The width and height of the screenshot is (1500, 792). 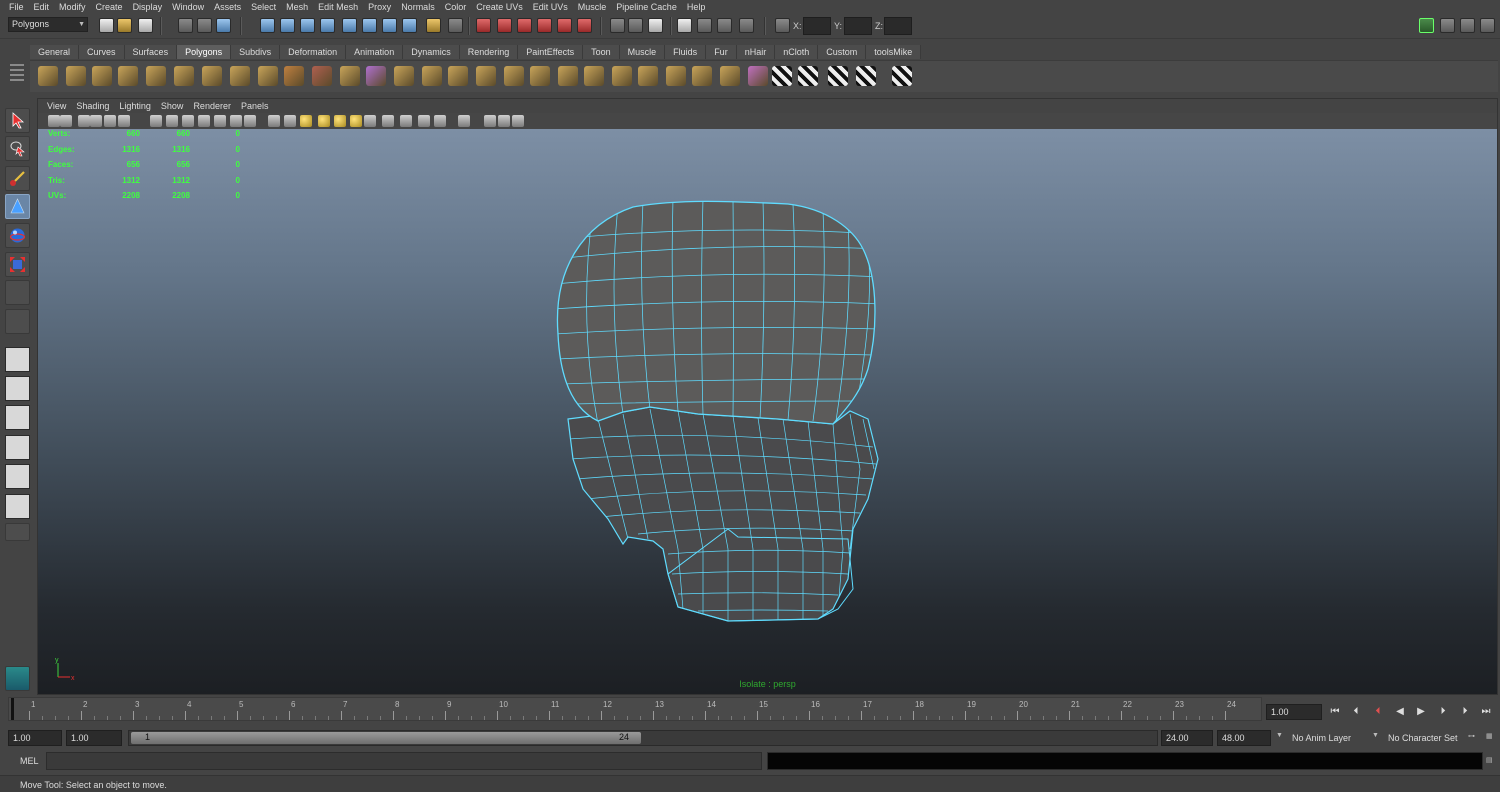 What do you see at coordinates (676, 76) in the screenshot?
I see `duplicate-face-icon` at bounding box center [676, 76].